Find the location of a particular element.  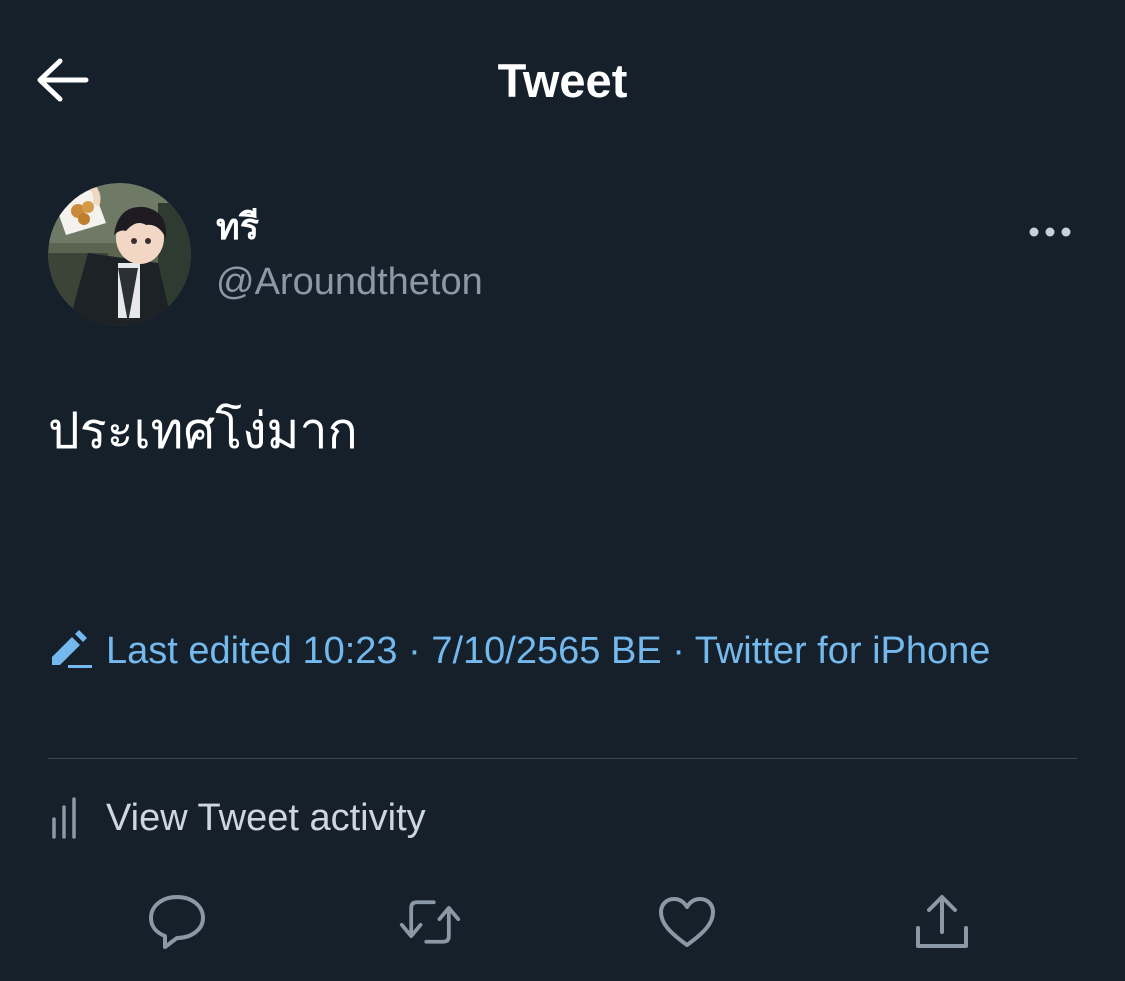

more-options-button is located at coordinates (1050, 232).